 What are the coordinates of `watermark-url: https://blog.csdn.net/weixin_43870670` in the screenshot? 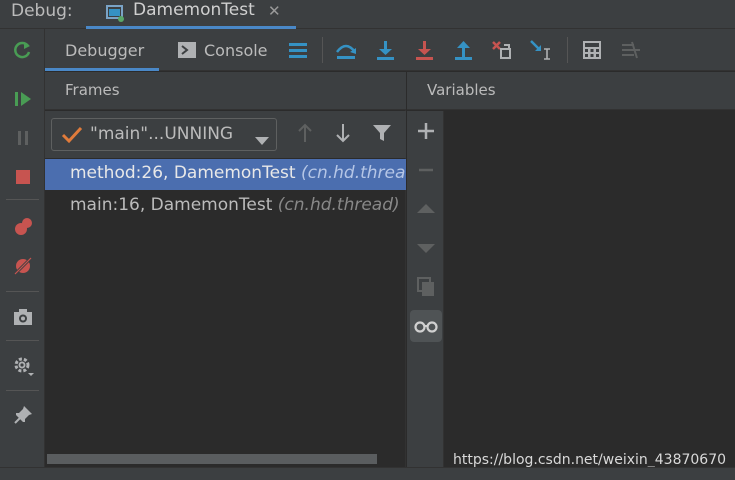 It's located at (590, 460).